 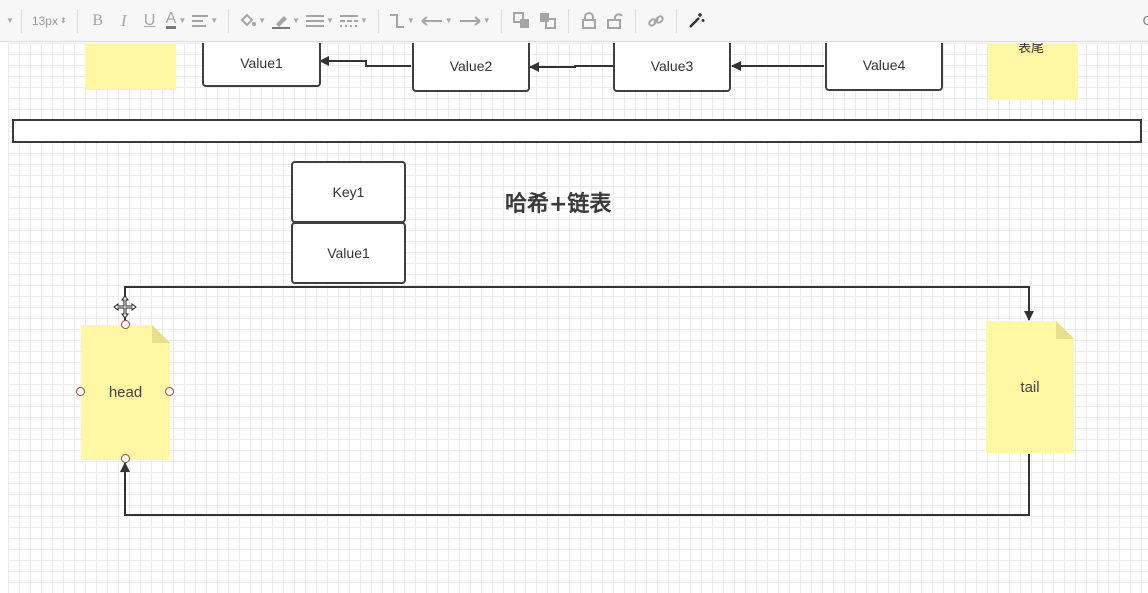 I want to click on format-toolbar: ▼ 13px ⬍ B I U A ▼ ▼ ▼ ▼ ▼ ▼ ▼ ▼ ▼ C, so click(x=574, y=21).